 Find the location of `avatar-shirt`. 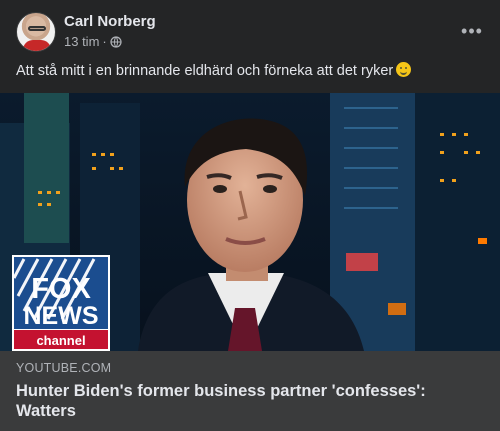

avatar-shirt is located at coordinates (37, 45).